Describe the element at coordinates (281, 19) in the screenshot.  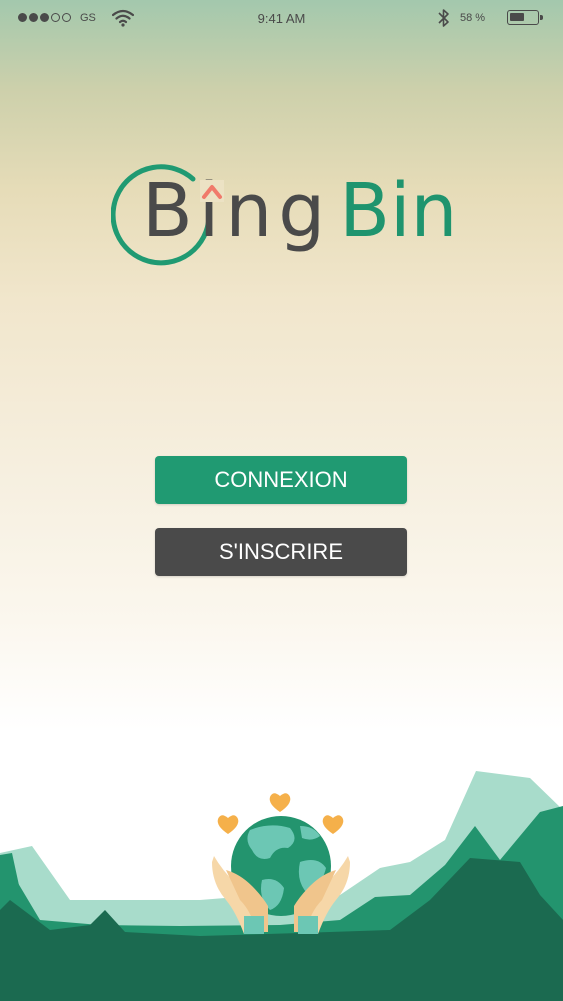
I see `status-bar: GS 9:41 AM 58 %` at that location.